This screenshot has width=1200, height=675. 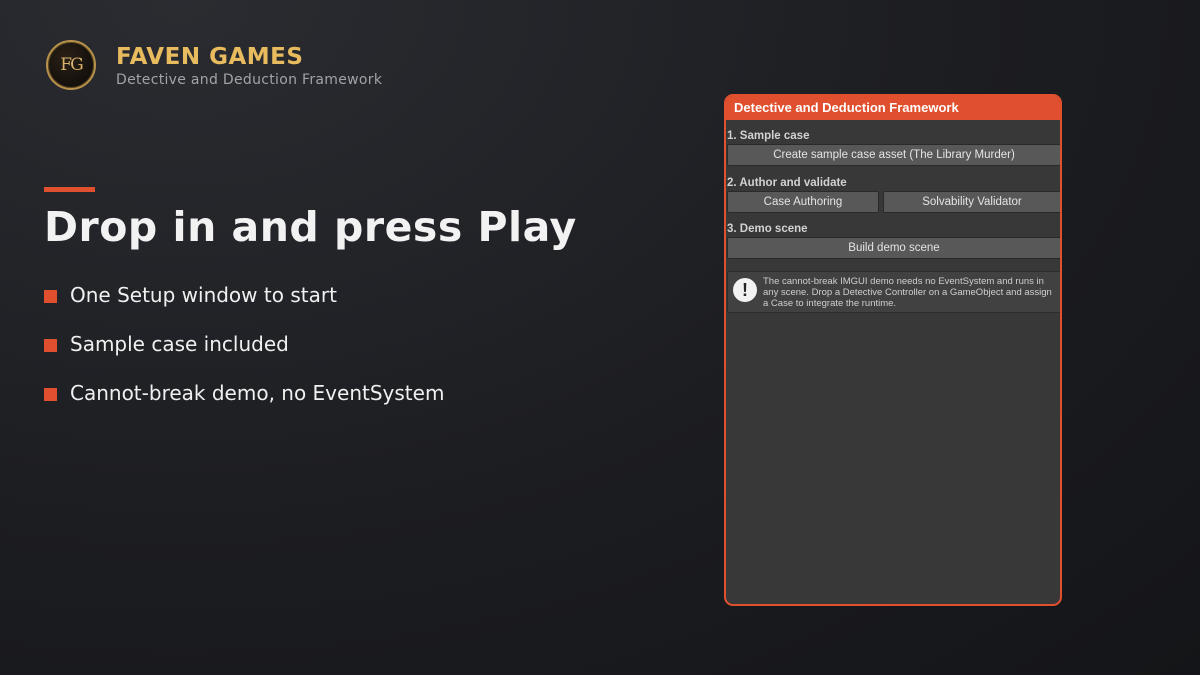 What do you see at coordinates (745, 290) in the screenshot?
I see `warning-icon: !` at bounding box center [745, 290].